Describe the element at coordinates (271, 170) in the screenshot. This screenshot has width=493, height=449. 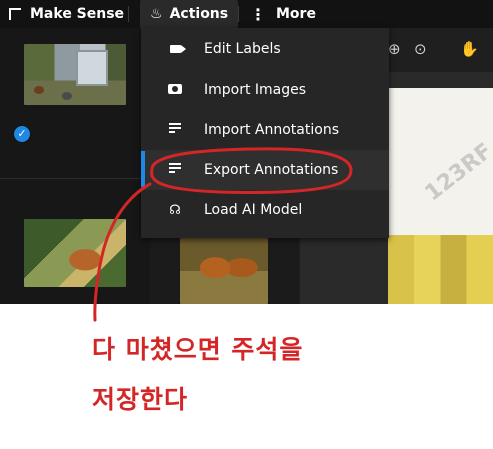
I see `menu-item-label: Export Annotations` at that location.